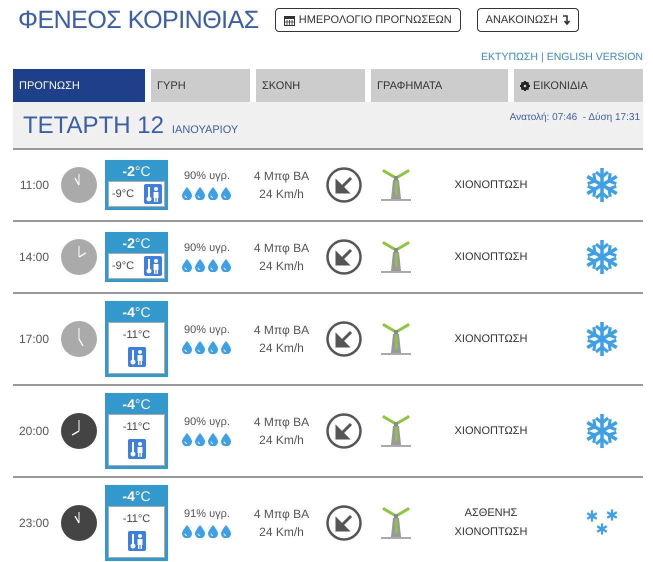  Describe the element at coordinates (439, 85) in the screenshot. I see `tab: ΓΡΑΦΗΜΑΤΑ` at that location.